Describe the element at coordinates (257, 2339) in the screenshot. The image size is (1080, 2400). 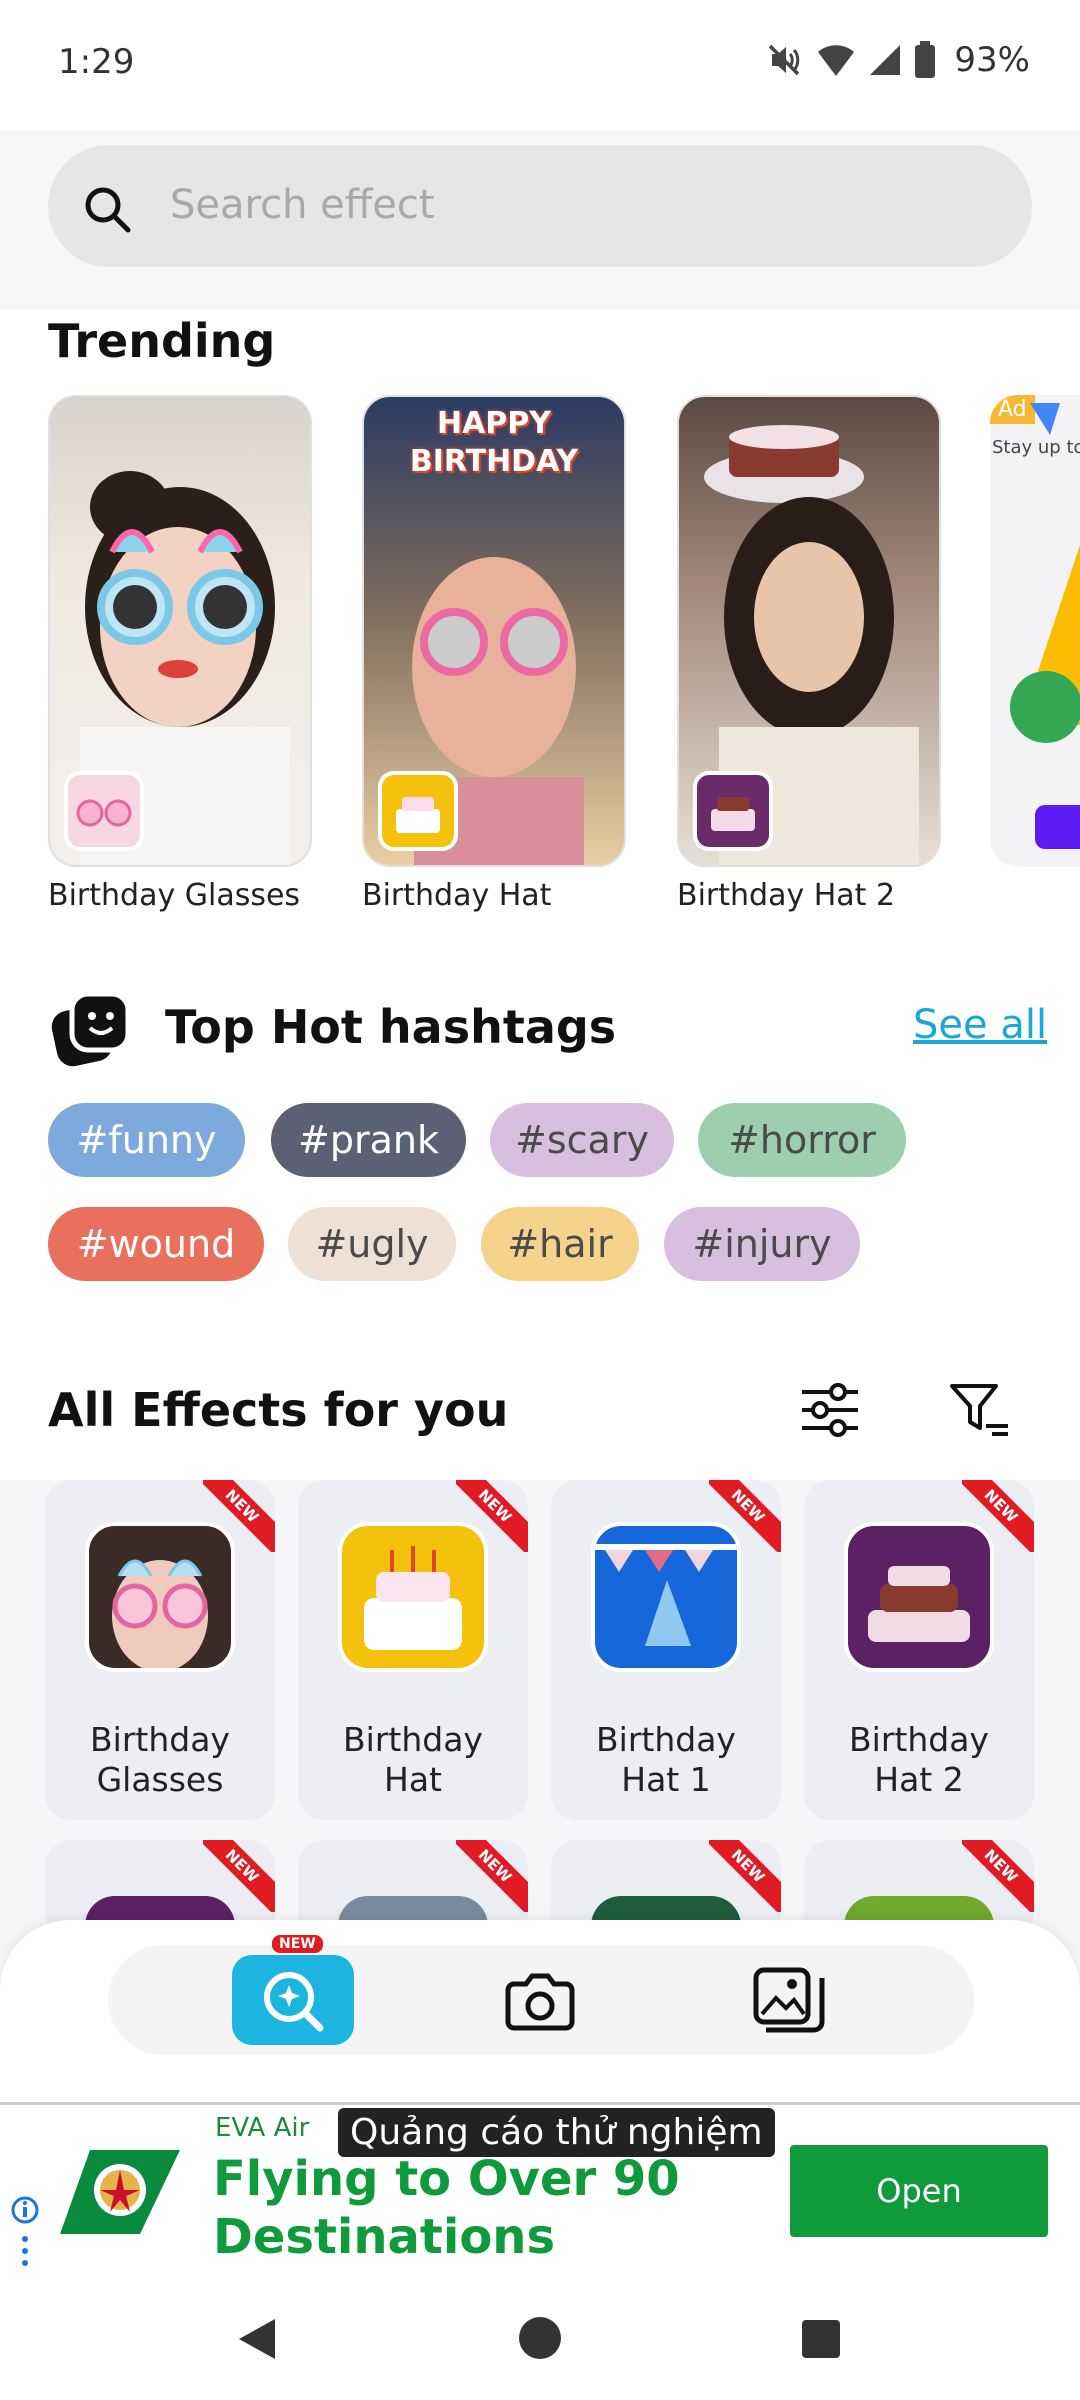
I see `back-icon` at that location.